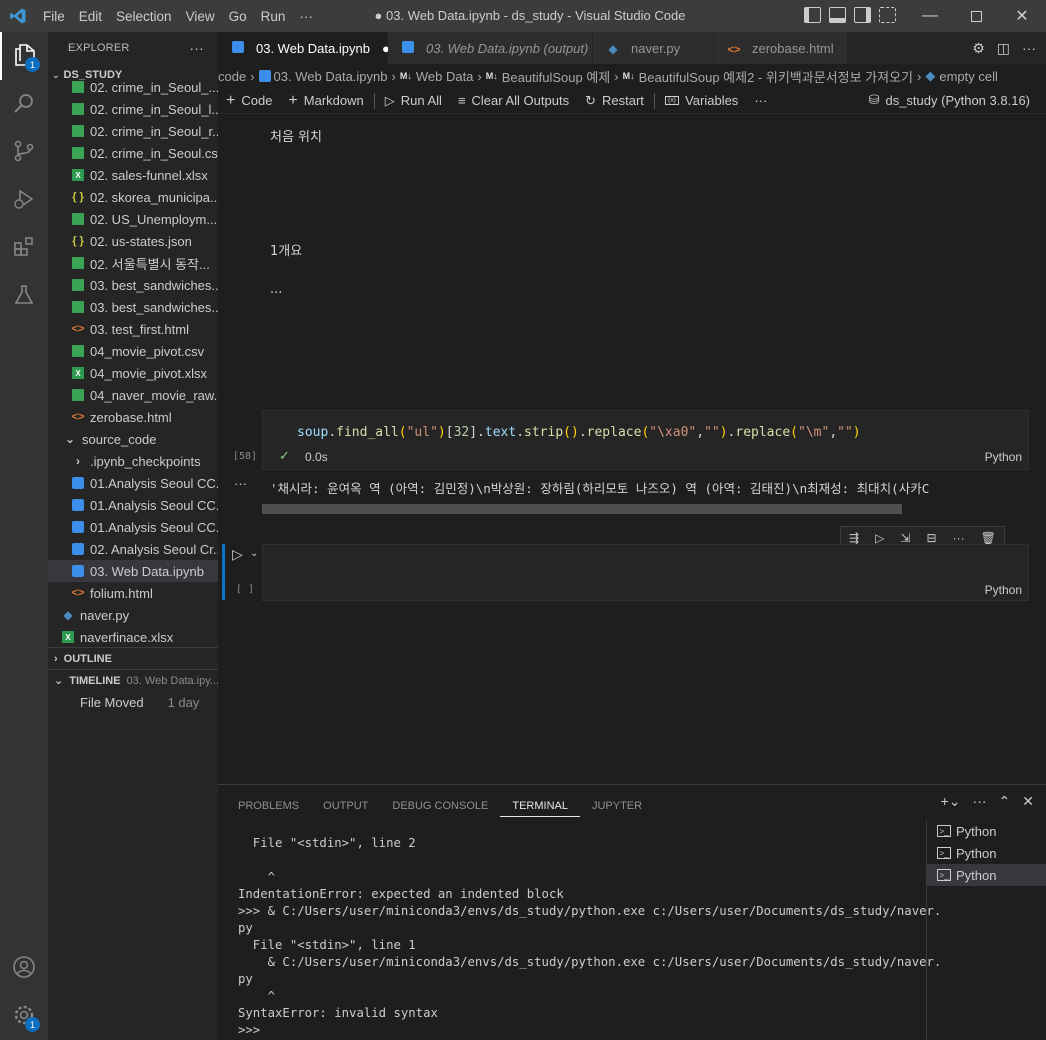 This screenshot has width=1046, height=1040. What do you see at coordinates (237, 554) in the screenshot?
I see `run-cell-icon: ▷` at bounding box center [237, 554].